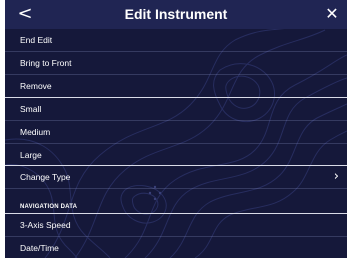  Describe the element at coordinates (31, 155) in the screenshot. I see `menu-item-label: Large` at that location.